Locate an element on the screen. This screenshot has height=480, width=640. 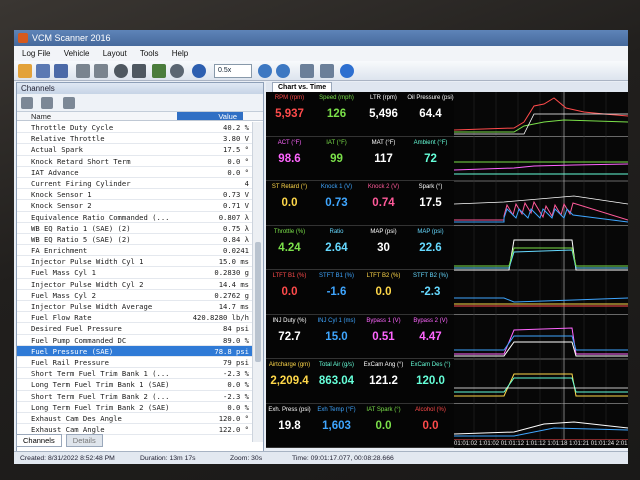
channel-row: Injector Pulse Width Cyl 1 15.0 ms is located at coordinates (135, 262).